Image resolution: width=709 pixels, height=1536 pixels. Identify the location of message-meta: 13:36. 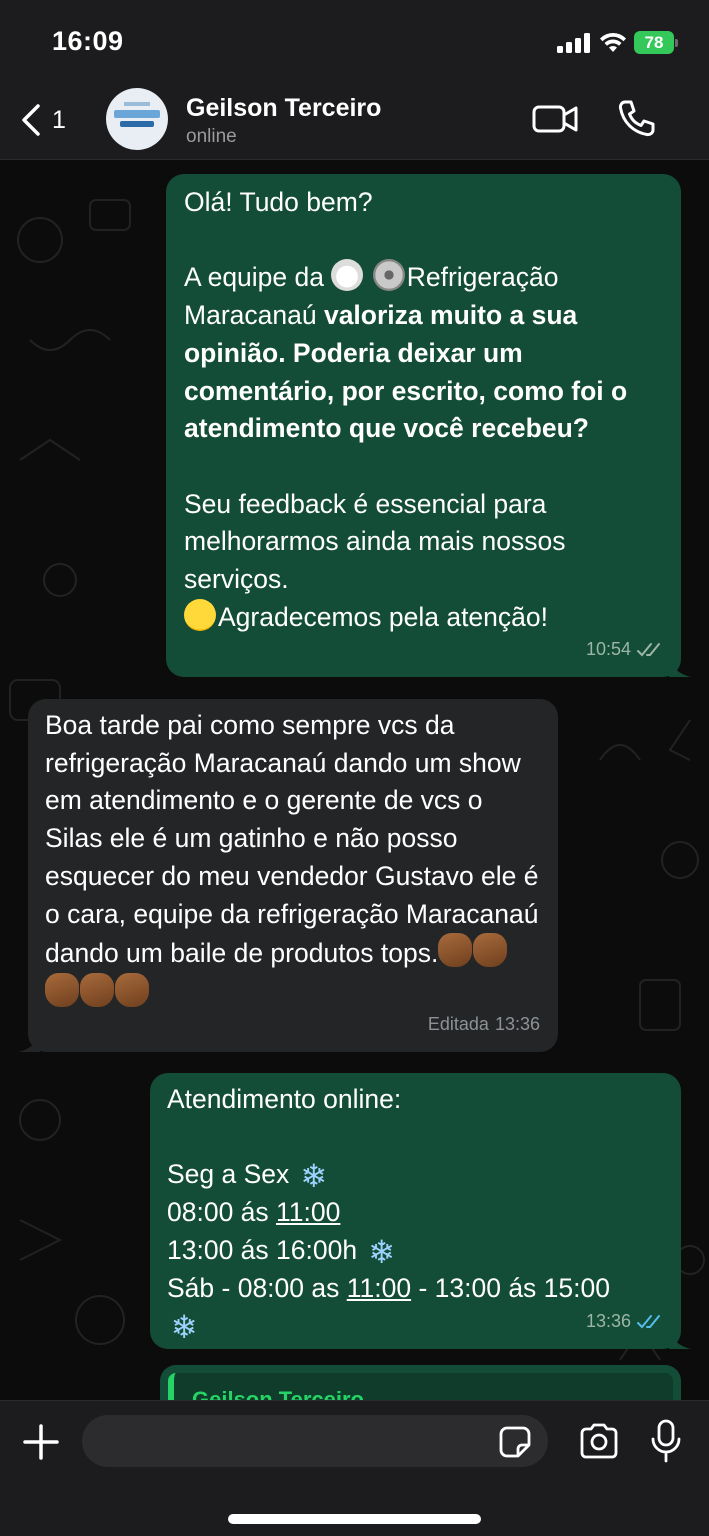
(624, 1322).